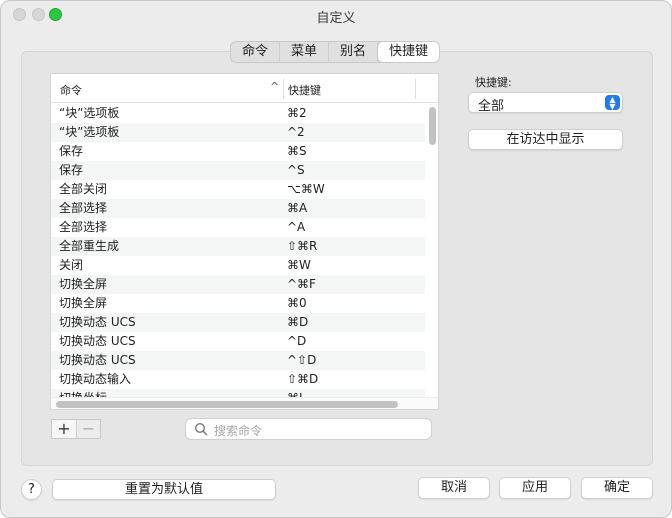  I want to click on shortcut-cell: ^A, so click(296, 227).